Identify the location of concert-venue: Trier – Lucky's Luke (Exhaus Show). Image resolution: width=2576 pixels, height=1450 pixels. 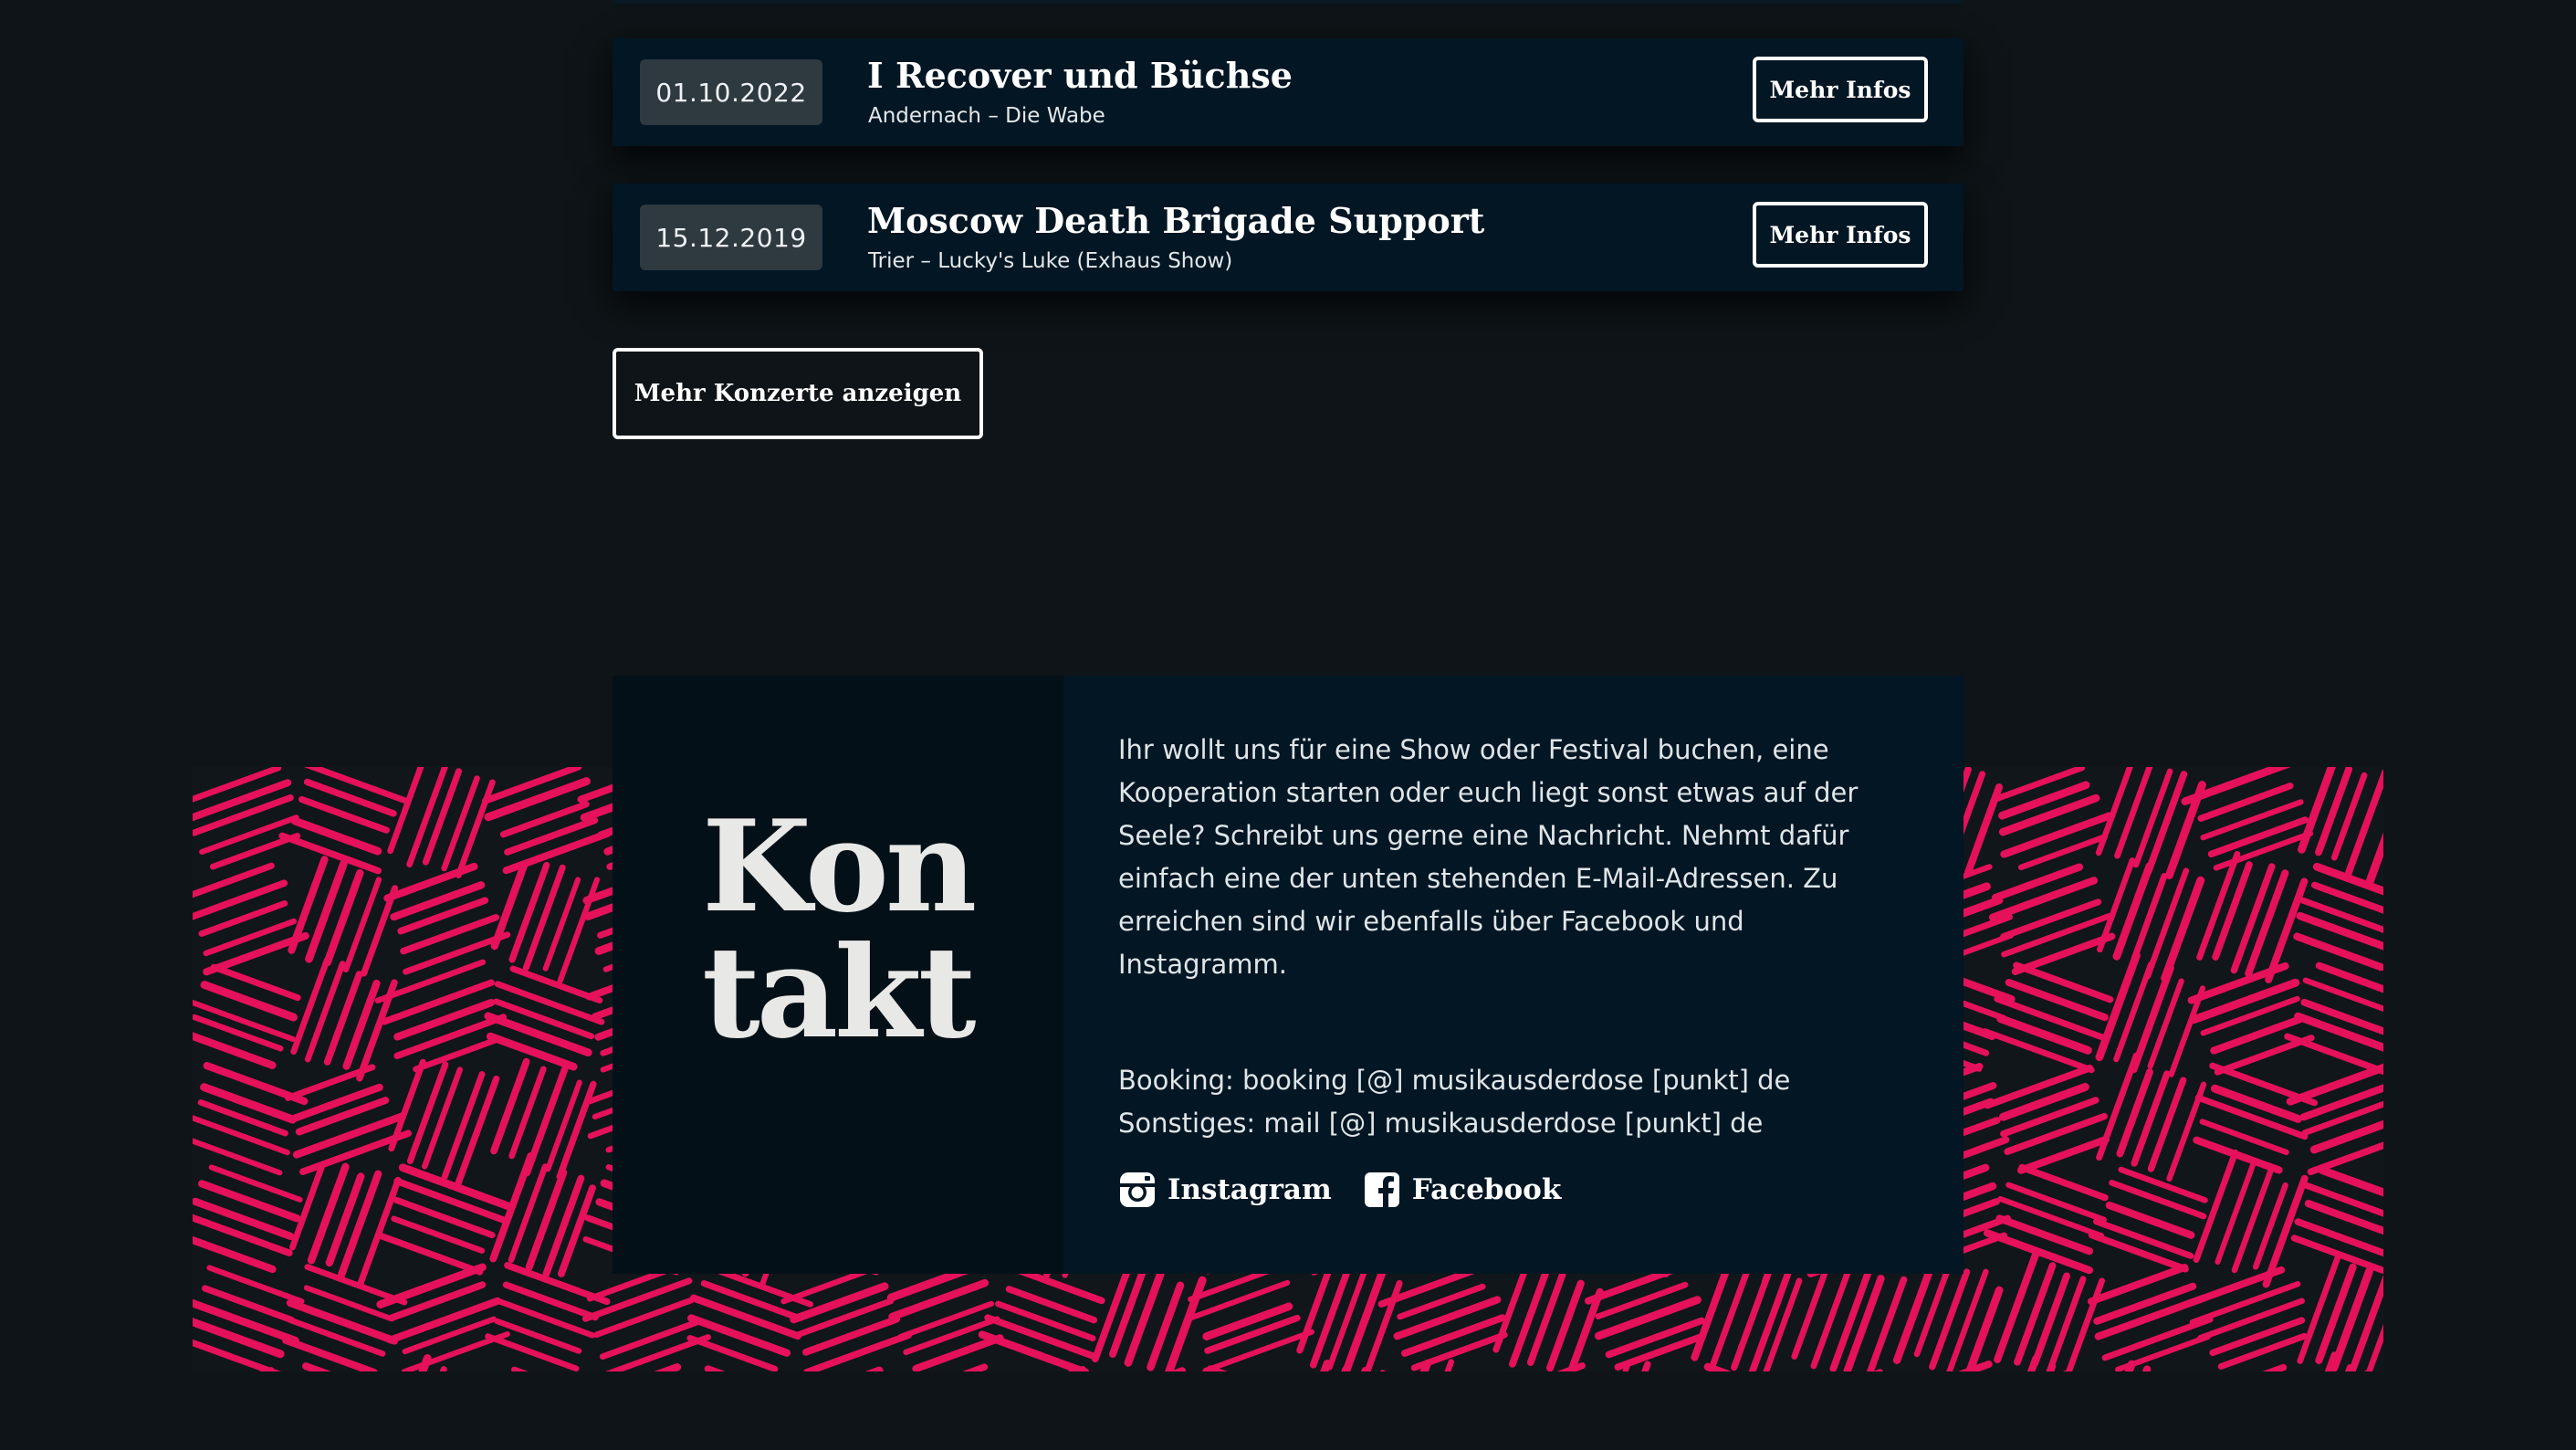
(1051, 261).